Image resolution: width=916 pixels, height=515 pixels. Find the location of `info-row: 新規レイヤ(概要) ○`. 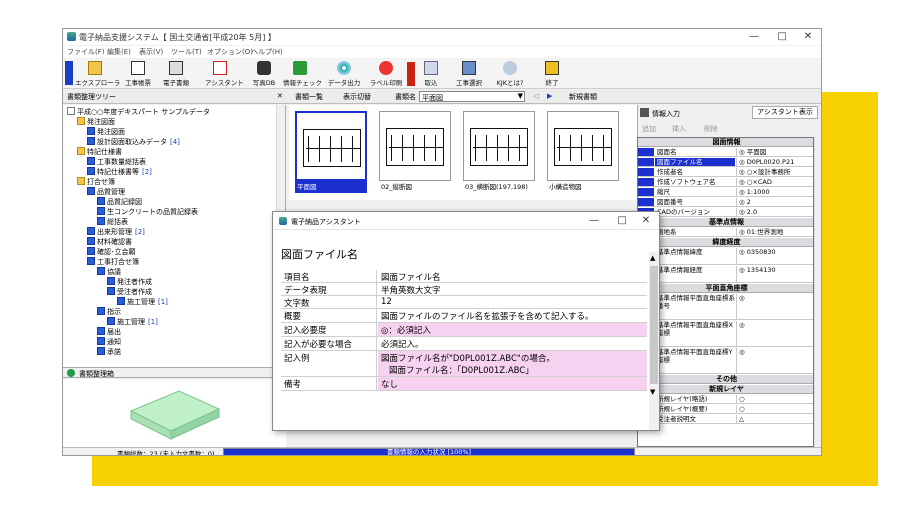

info-row: 新規レイヤ(概要) ○ is located at coordinates (725, 409).